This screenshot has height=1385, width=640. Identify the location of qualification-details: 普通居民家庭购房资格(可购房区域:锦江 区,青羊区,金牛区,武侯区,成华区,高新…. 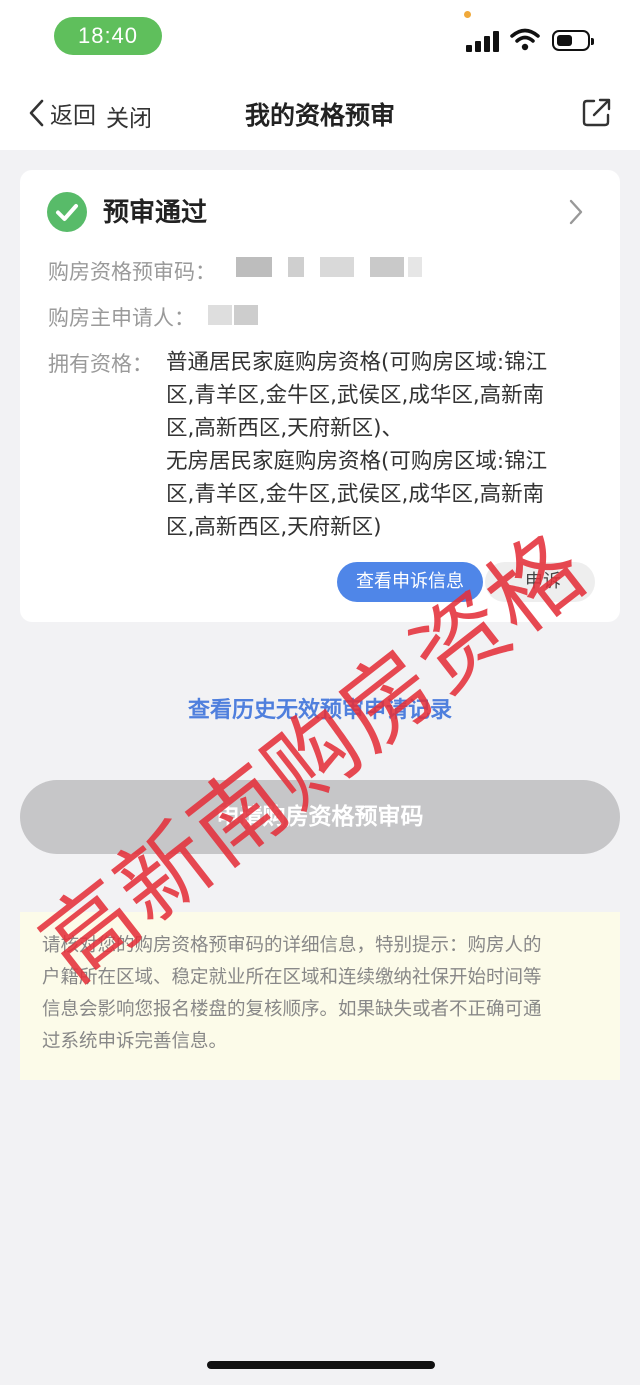
(357, 445).